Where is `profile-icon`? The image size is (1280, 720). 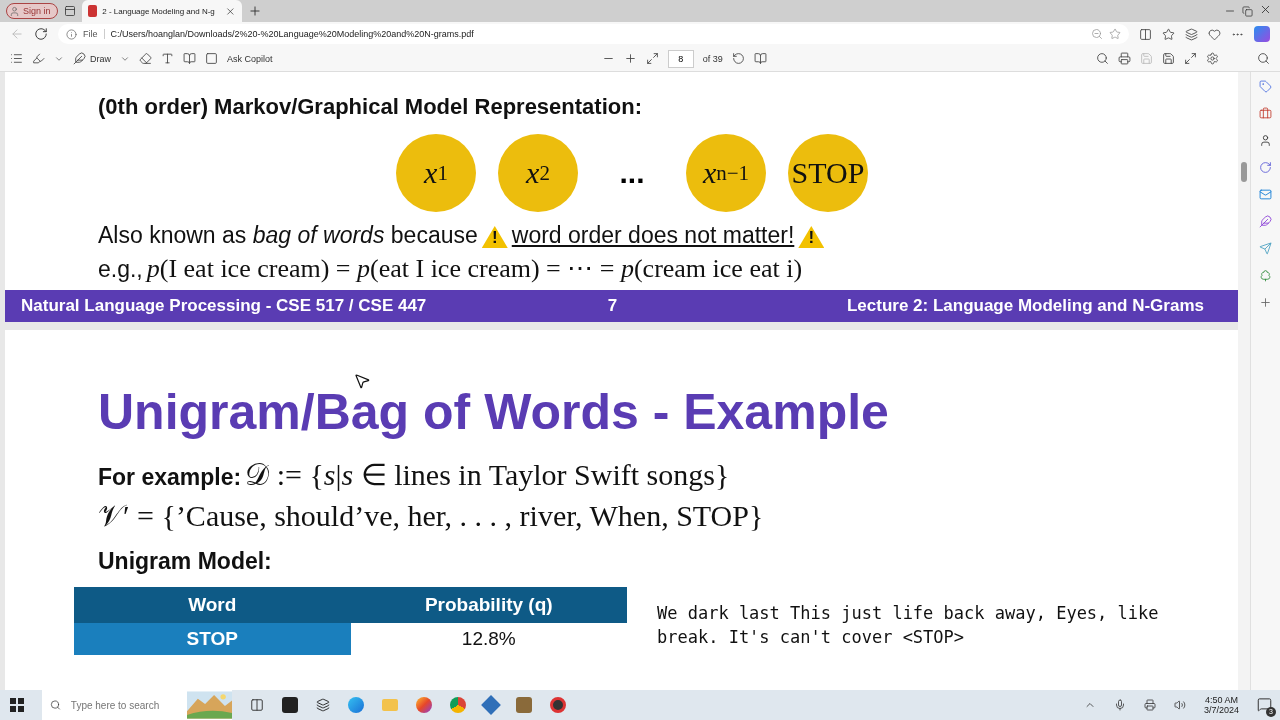 profile-icon is located at coordinates (14, 11).